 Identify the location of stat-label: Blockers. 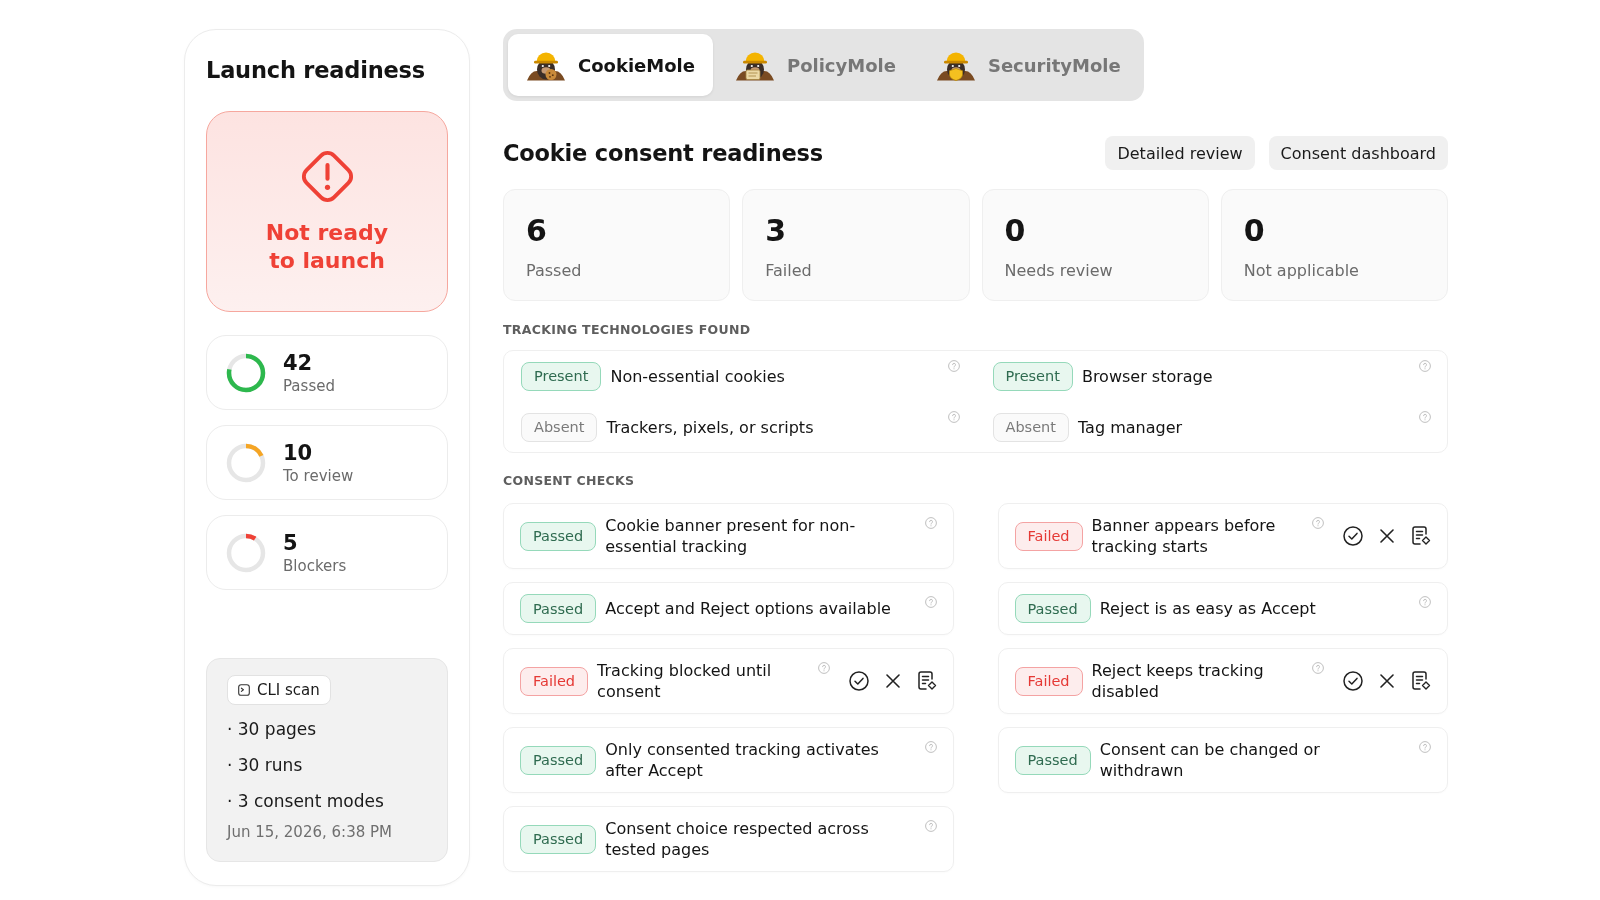
(315, 565).